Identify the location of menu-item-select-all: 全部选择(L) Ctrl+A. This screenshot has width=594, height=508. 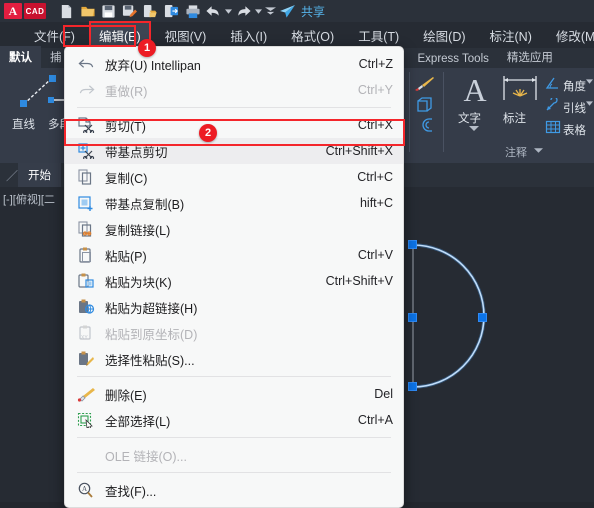
(234, 420).